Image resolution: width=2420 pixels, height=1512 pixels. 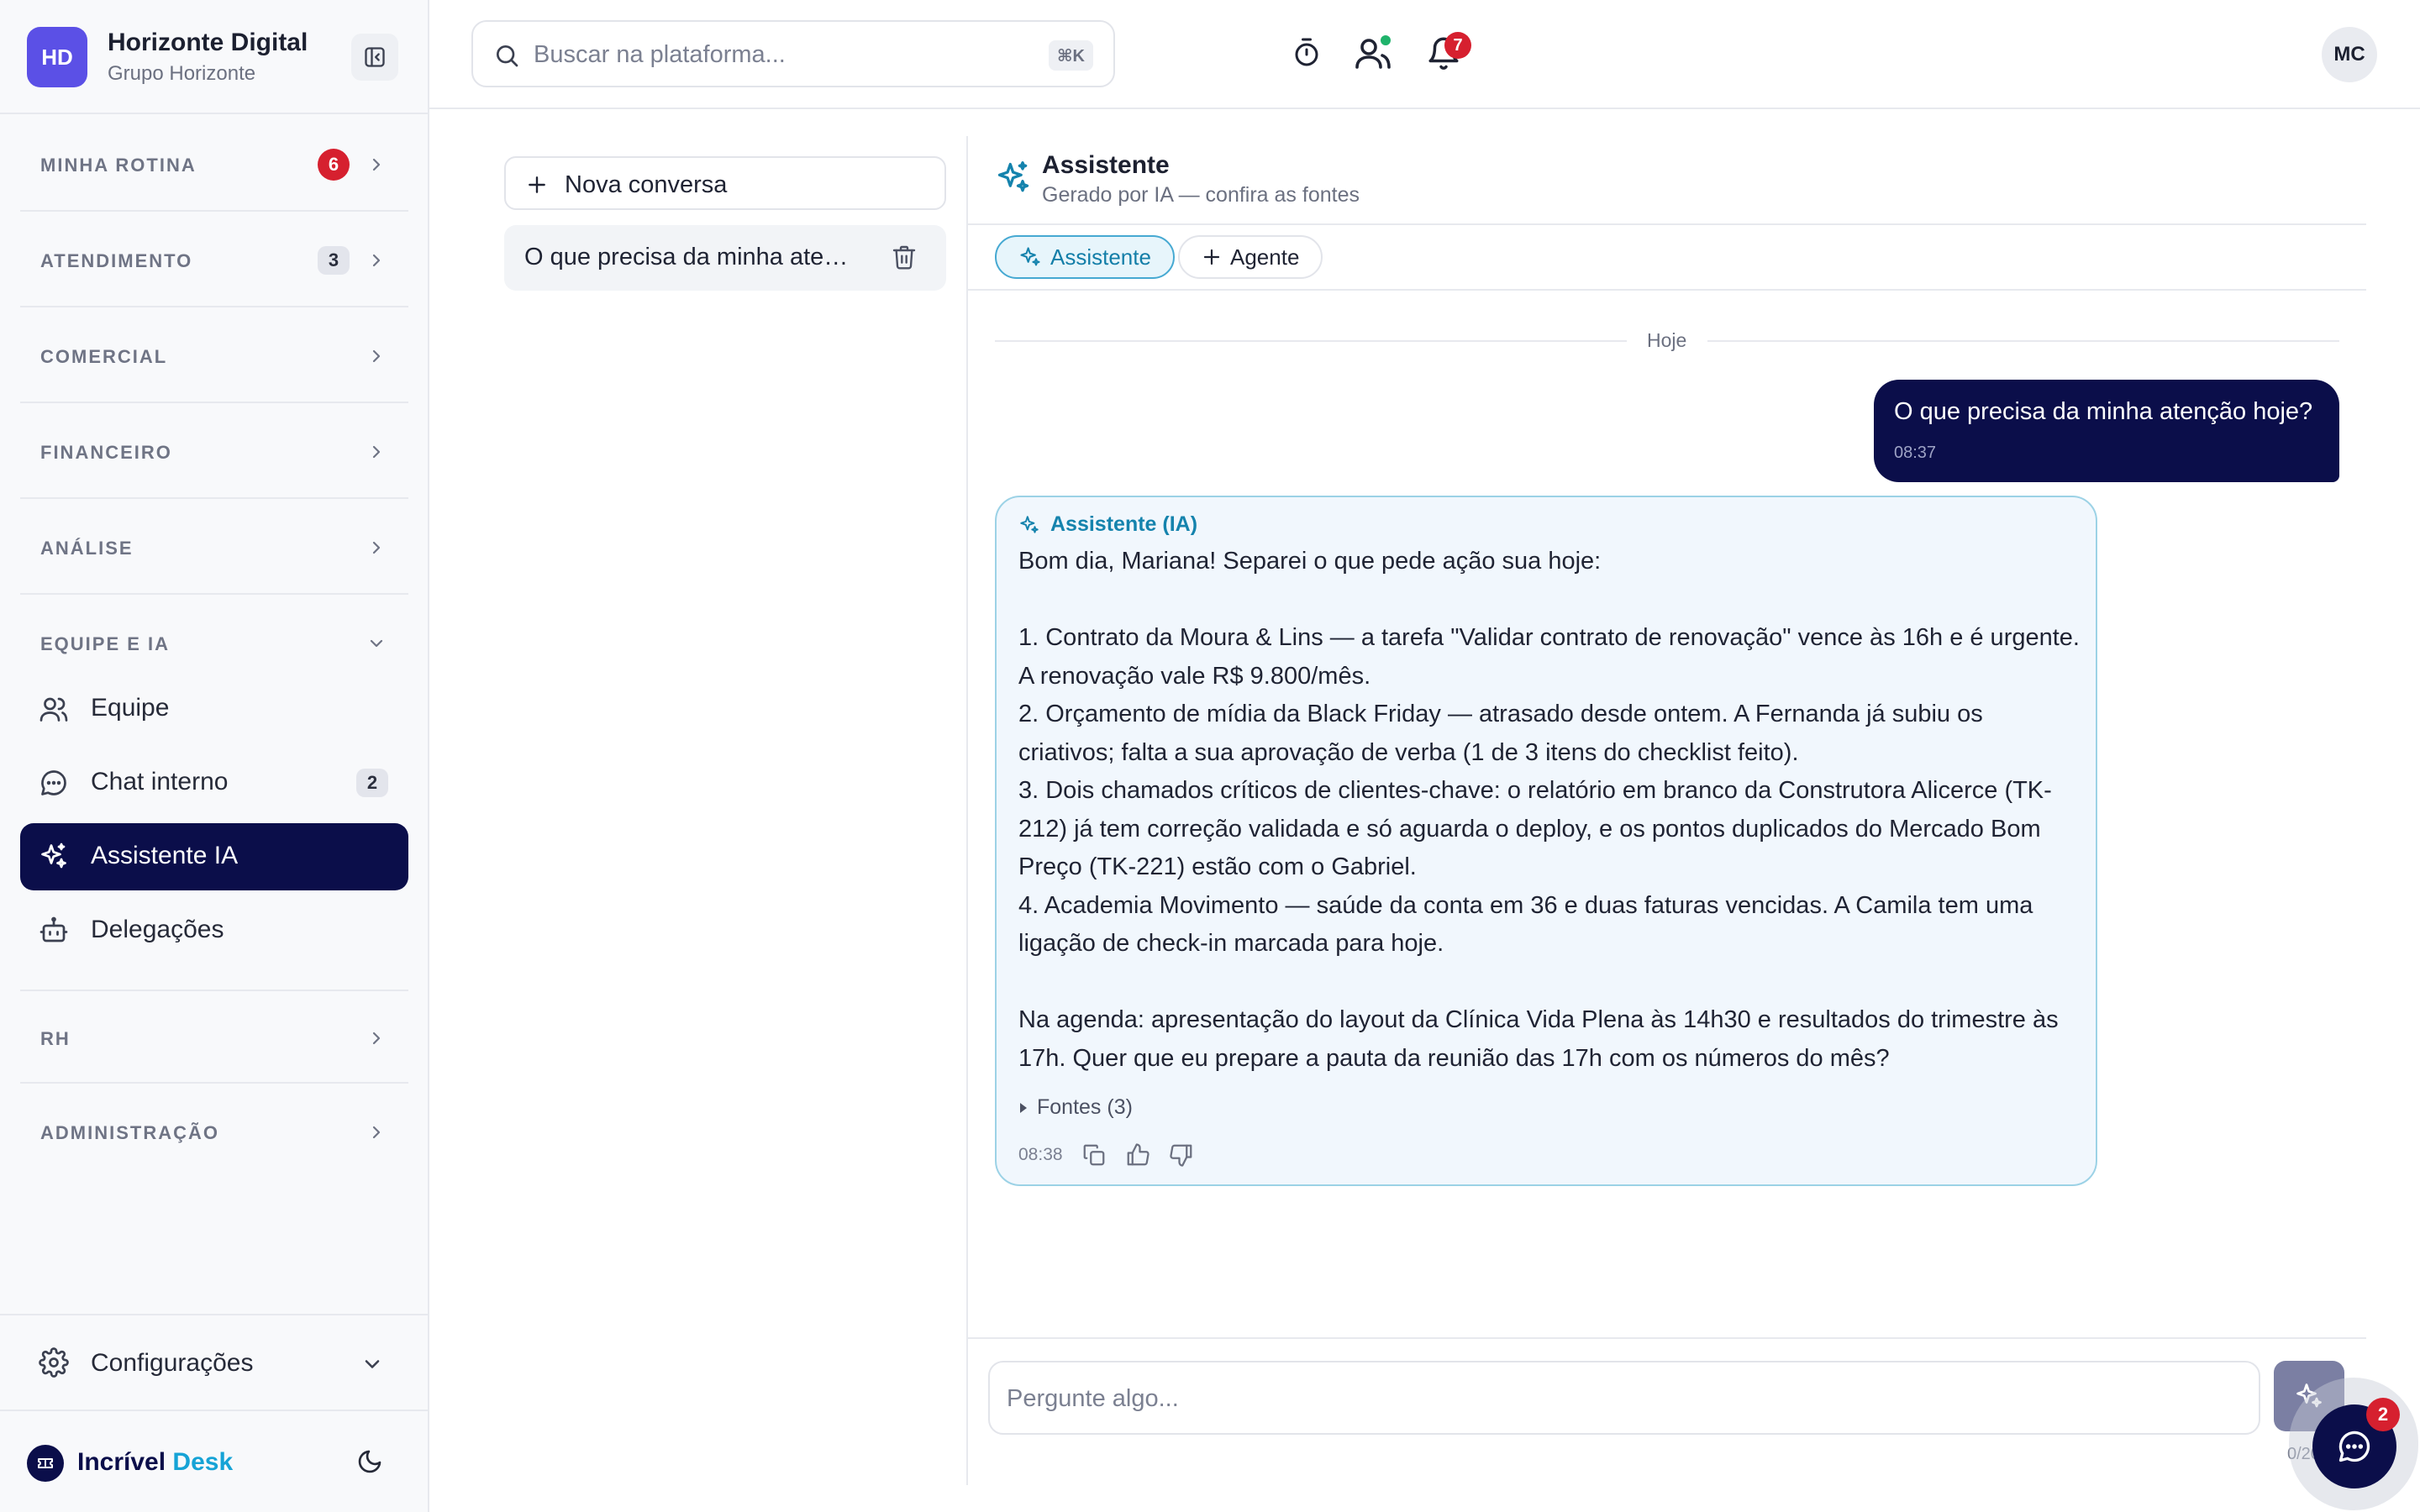 What do you see at coordinates (214, 57) in the screenshot?
I see `org-switcher: HD Horizonte Digital Grupo Horizonte` at bounding box center [214, 57].